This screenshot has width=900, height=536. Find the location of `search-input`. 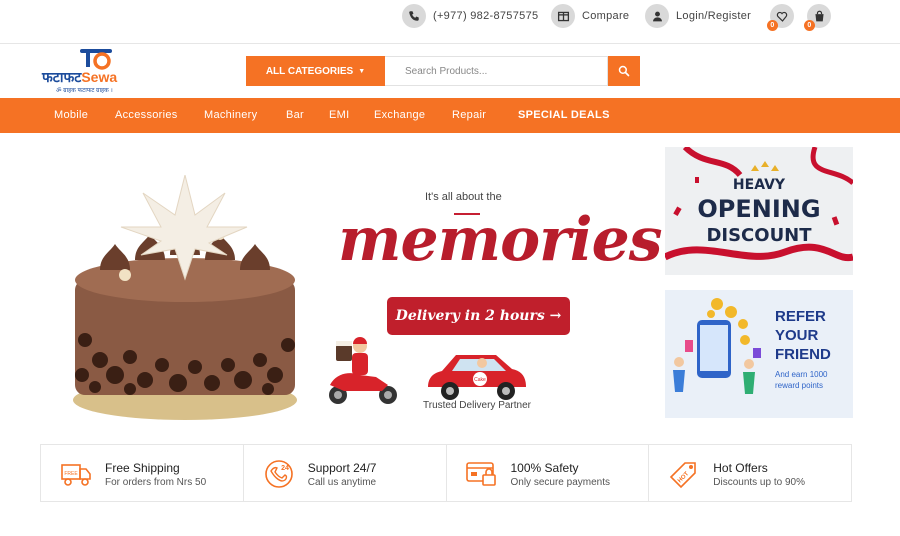

search-input is located at coordinates (496, 71).